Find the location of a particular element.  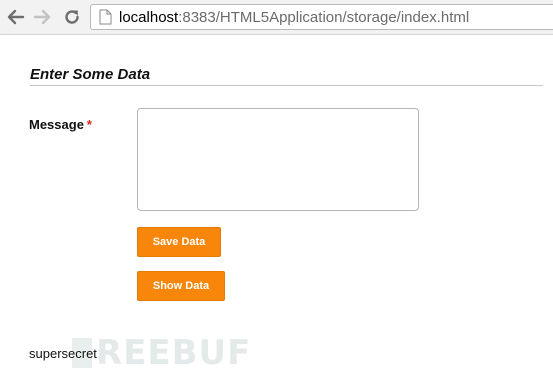

reload-button is located at coordinates (72, 17).